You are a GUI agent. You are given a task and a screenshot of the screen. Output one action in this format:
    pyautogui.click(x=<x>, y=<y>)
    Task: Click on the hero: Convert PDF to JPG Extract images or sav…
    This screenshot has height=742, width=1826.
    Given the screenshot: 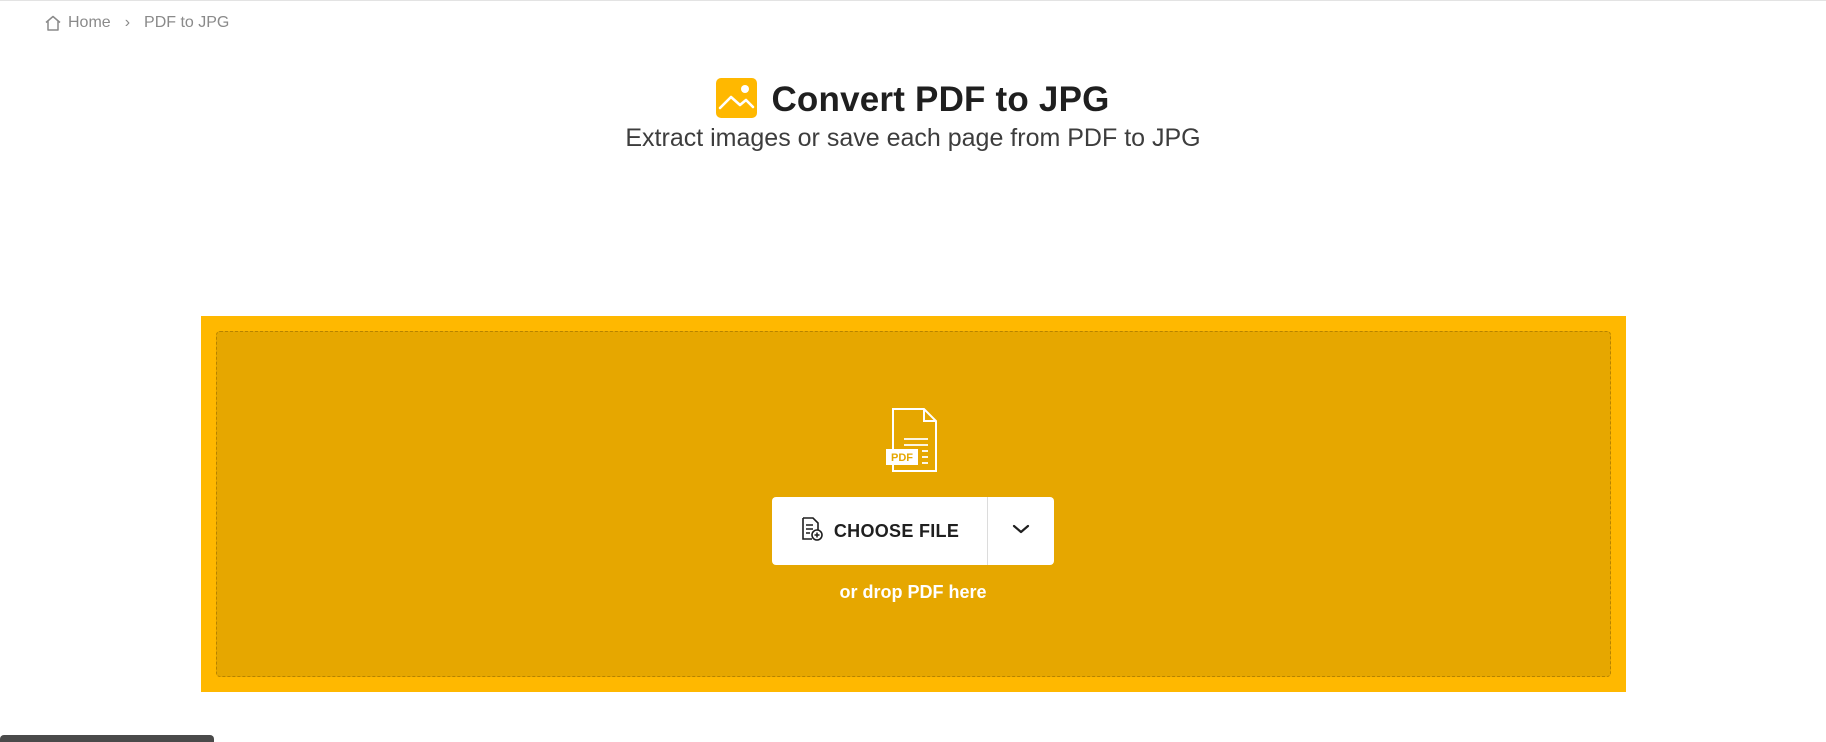 What is the action you would take?
    pyautogui.click(x=913, y=115)
    